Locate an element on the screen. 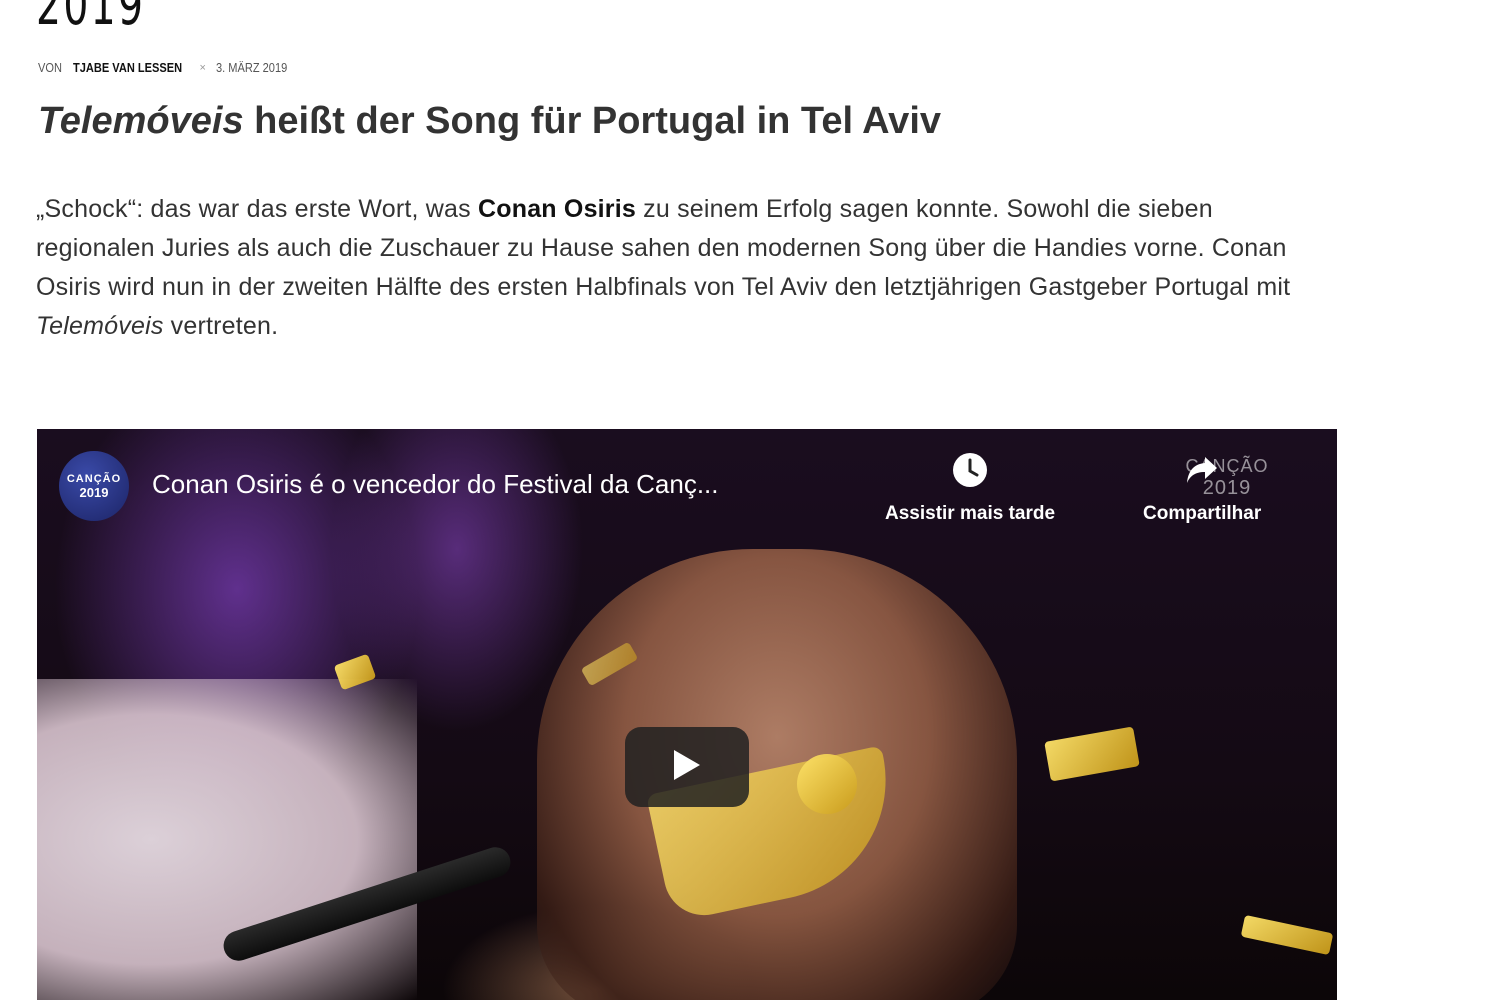 This screenshot has width=1500, height=1000. subtitle-rest: heißt der Song für Portugal in Tel Aviv is located at coordinates (592, 121).